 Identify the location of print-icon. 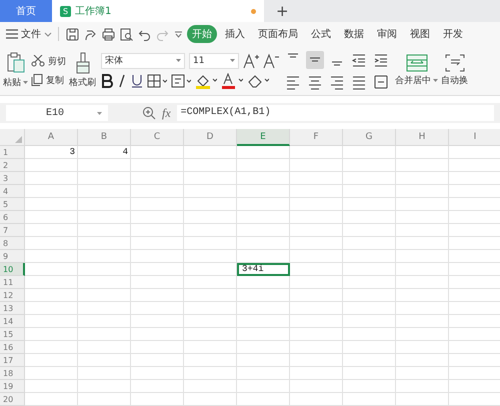
(108, 34).